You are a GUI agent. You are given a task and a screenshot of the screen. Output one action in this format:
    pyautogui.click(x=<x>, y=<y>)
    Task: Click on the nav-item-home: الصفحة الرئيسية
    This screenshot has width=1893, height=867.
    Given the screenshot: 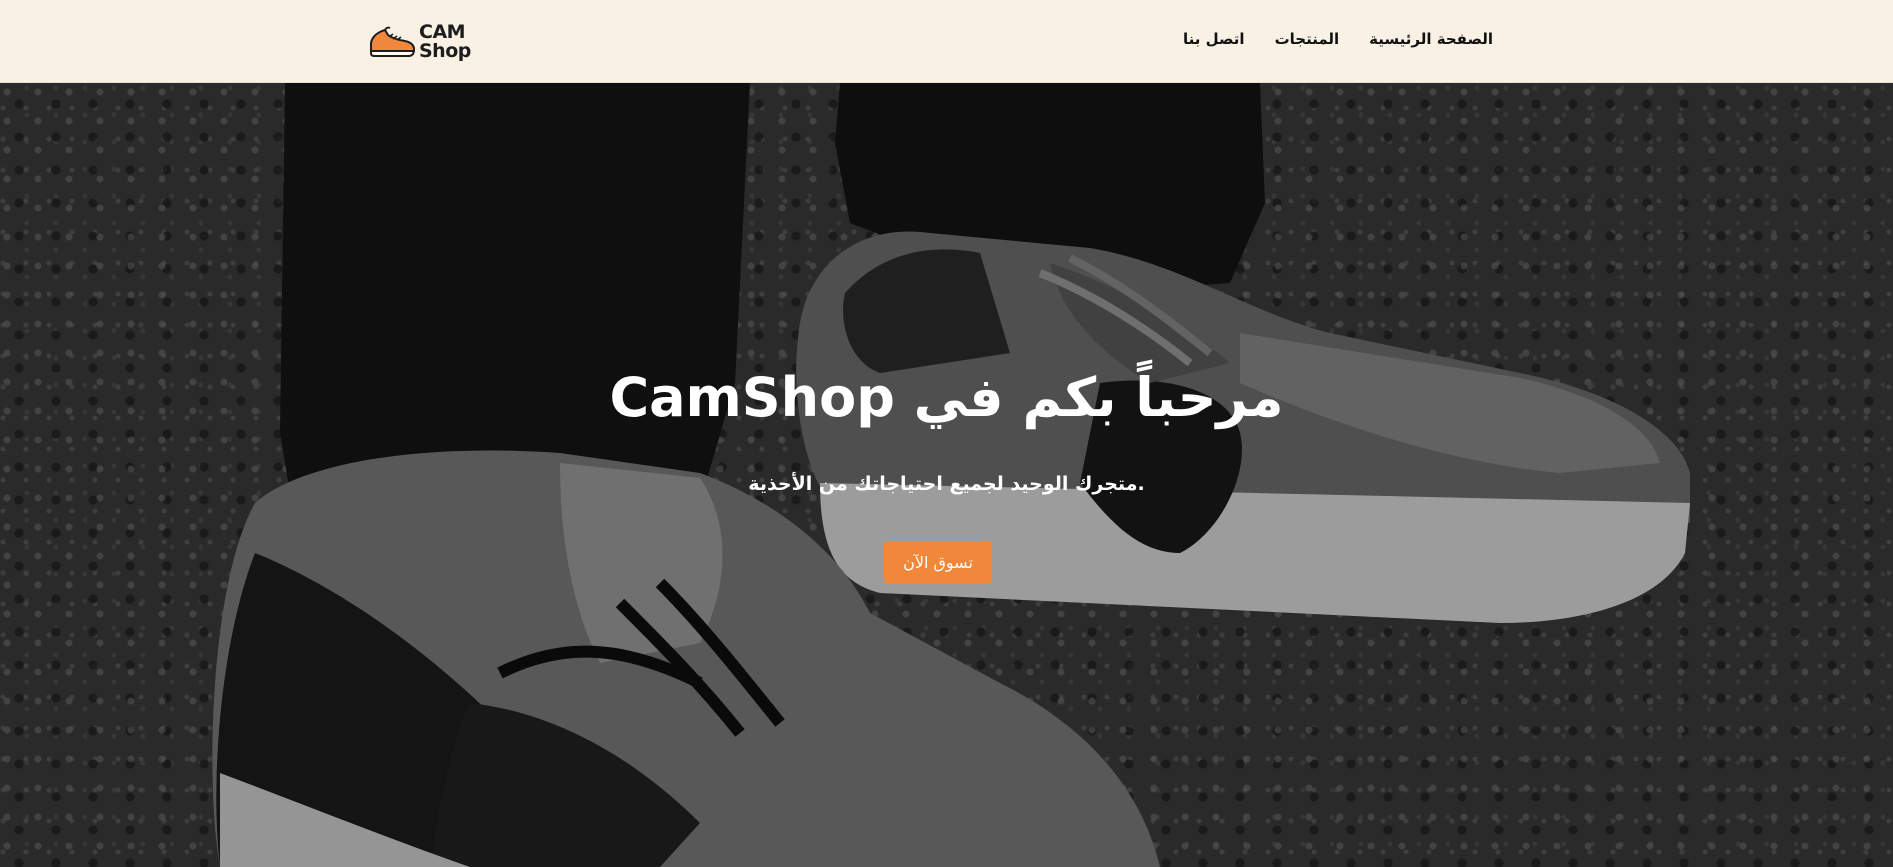 What is the action you would take?
    pyautogui.click(x=1431, y=39)
    